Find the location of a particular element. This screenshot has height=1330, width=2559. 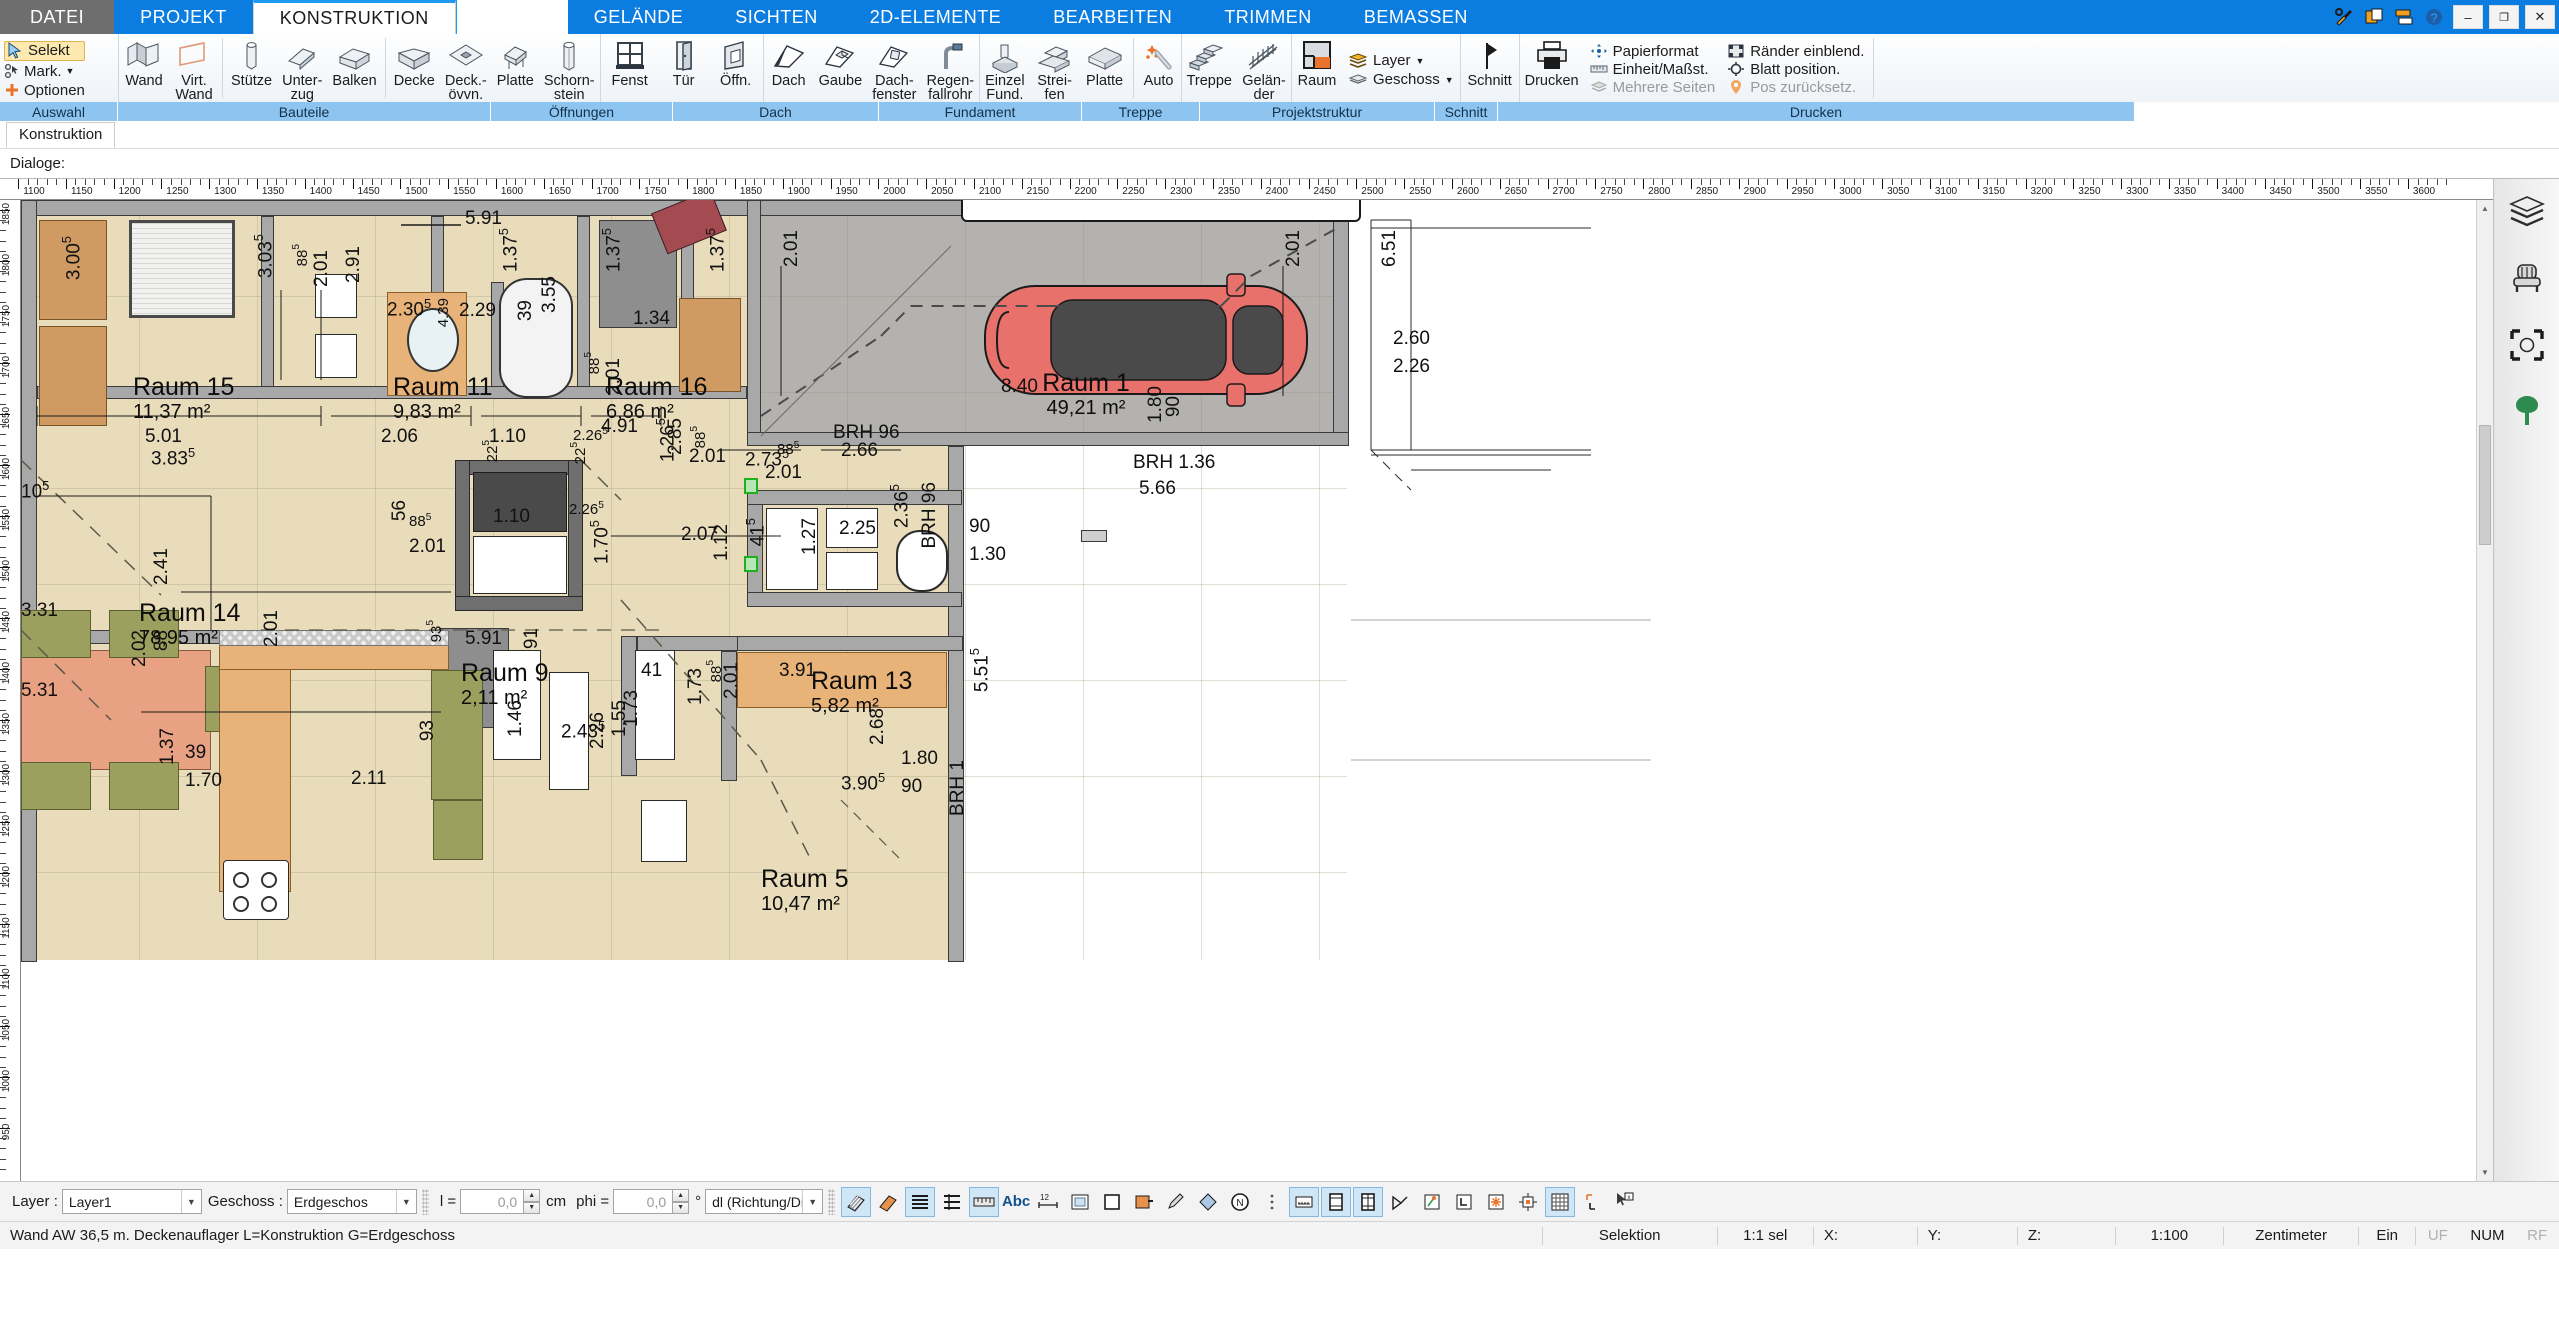

paint-icon is located at coordinates (1144, 1202).